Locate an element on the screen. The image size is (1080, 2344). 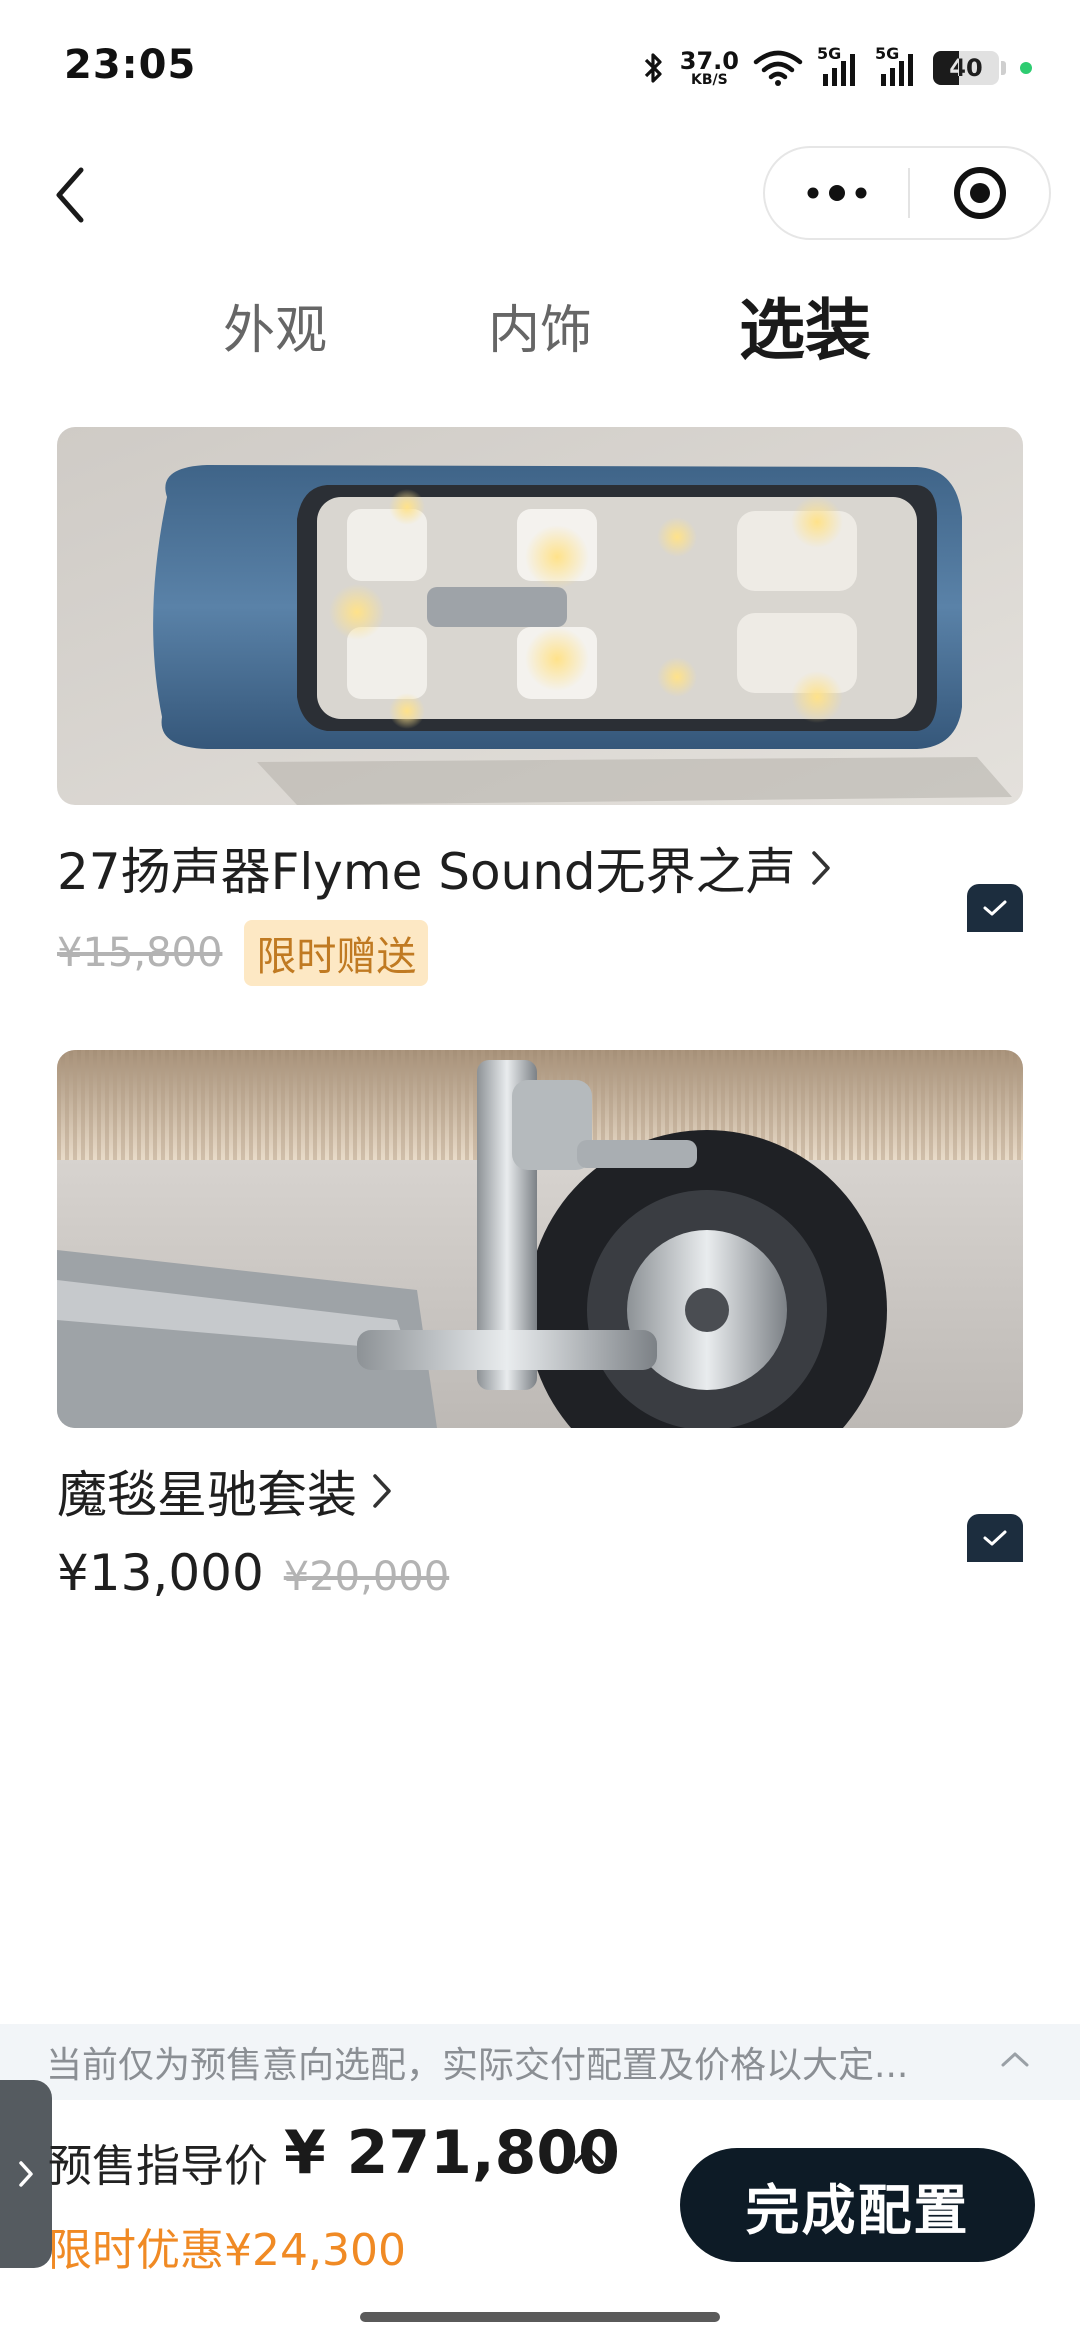
total-price: ¥ 271,800 is located at coordinates (452, 2153).